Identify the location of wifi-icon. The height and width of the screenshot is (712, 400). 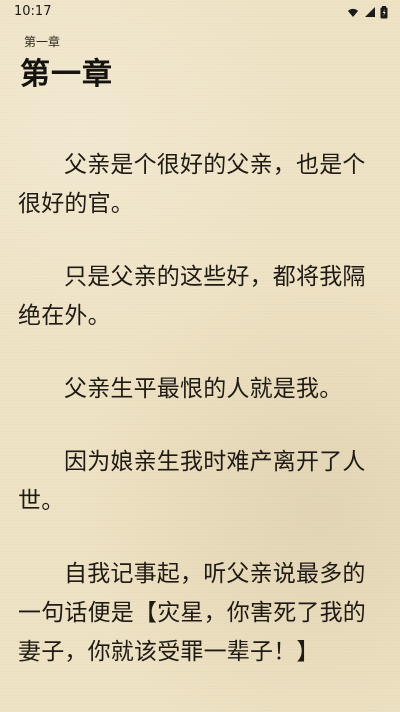
(353, 12).